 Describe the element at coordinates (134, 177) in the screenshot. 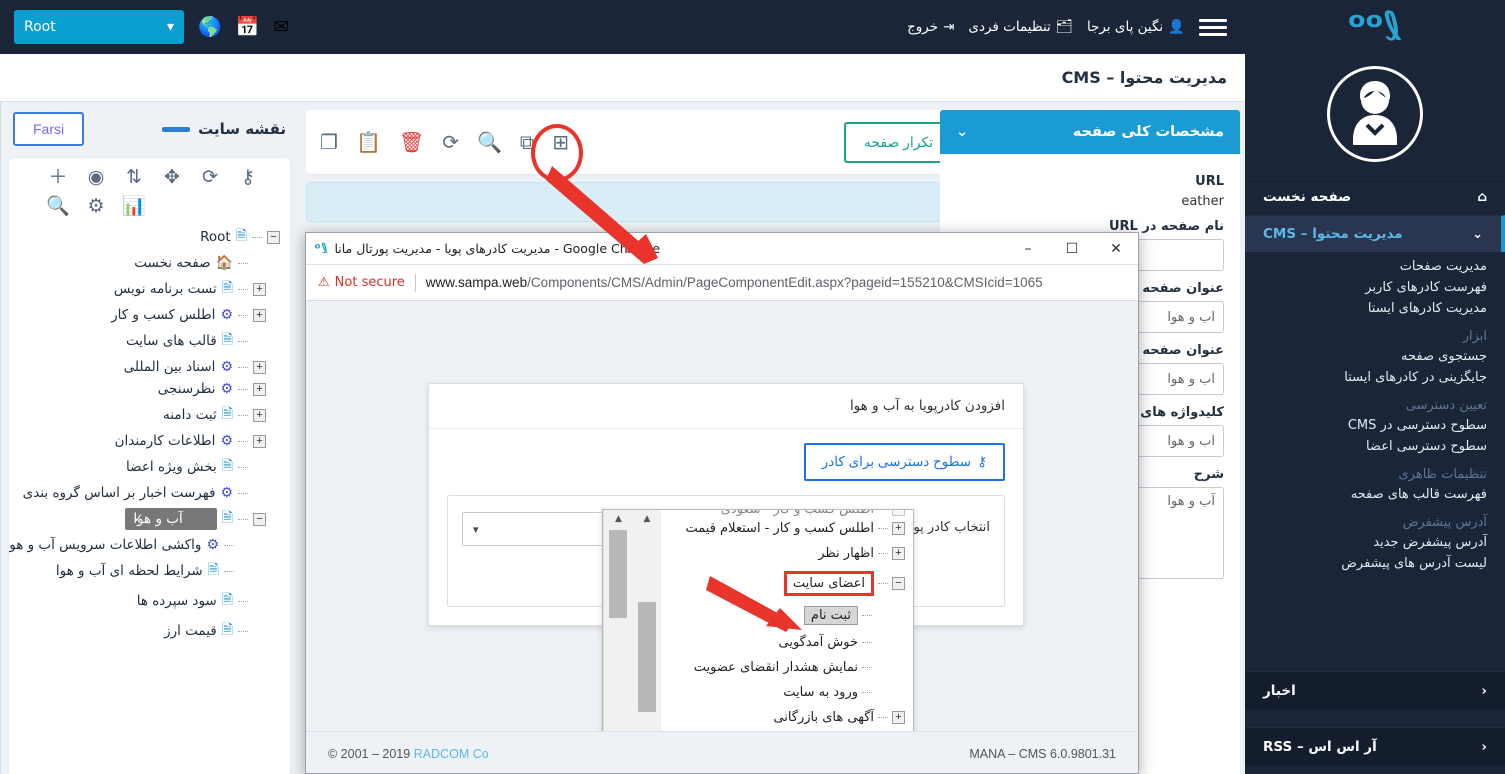

I see `sort-icon: ⇅` at that location.